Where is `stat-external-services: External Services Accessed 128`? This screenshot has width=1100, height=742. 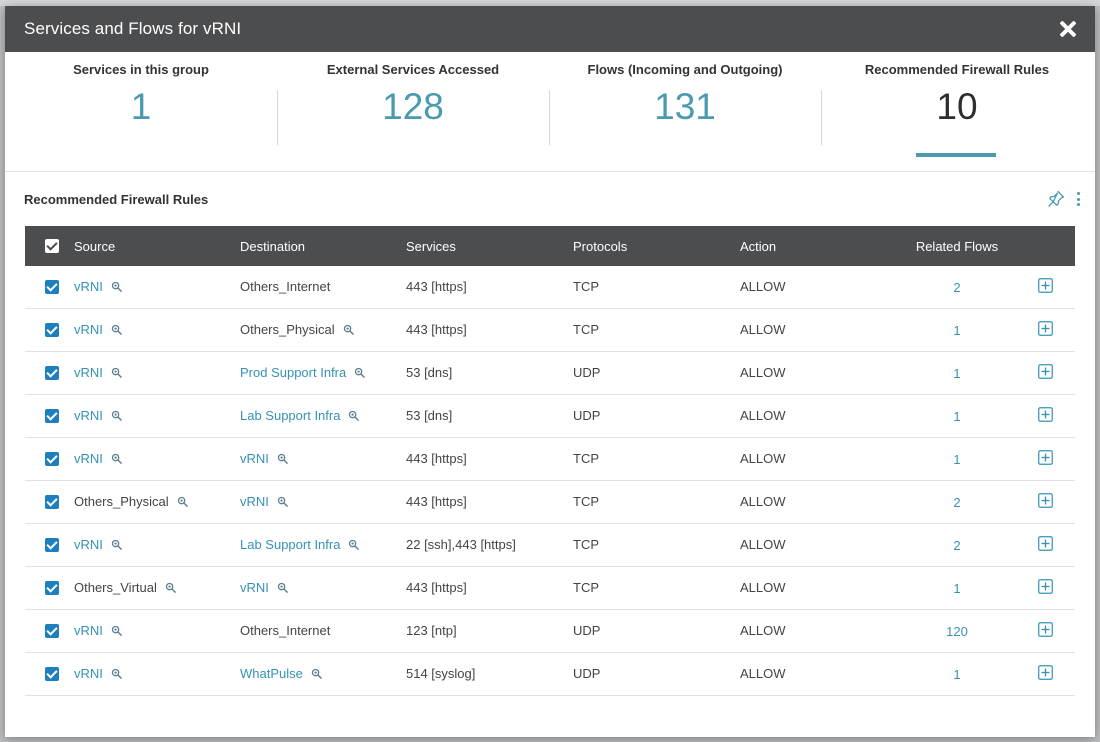
stat-external-services: External Services Accessed 128 is located at coordinates (413, 111).